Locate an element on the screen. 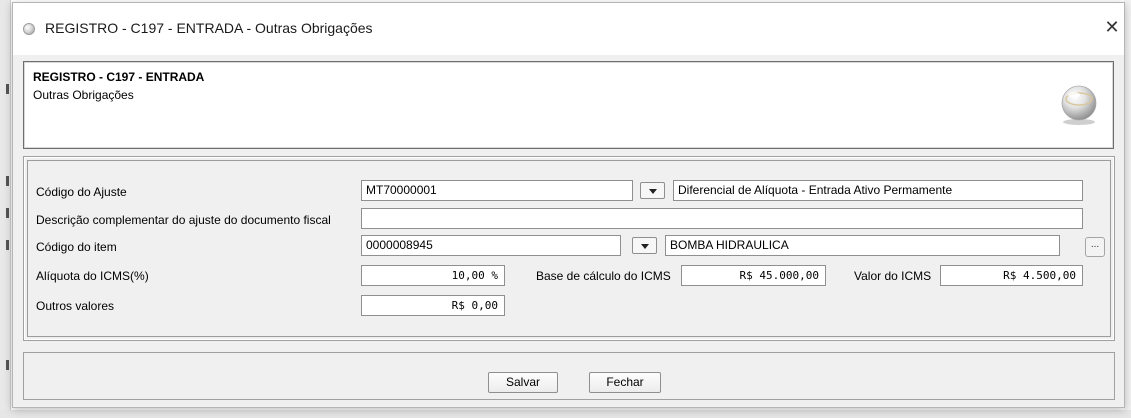 The width and height of the screenshot is (1131, 418). descricao-complementar-input is located at coordinates (722, 218).